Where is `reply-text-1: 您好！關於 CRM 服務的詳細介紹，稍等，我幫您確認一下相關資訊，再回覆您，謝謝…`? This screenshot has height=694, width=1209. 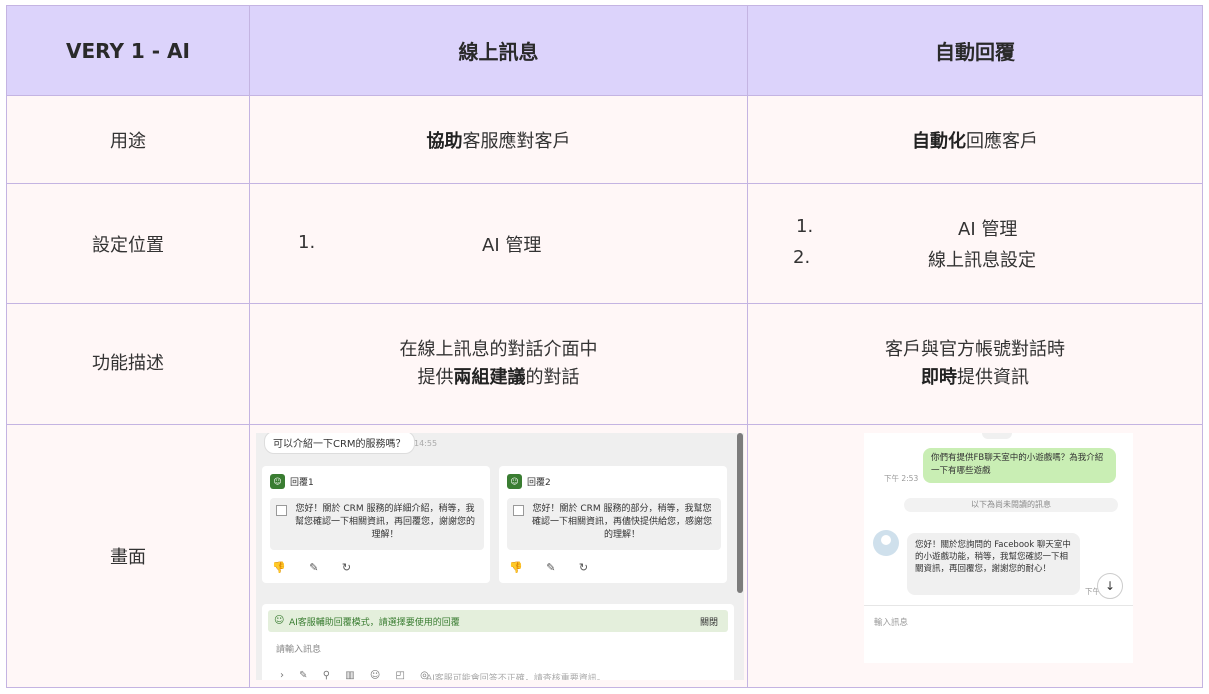 reply-text-1: 您好！關於 CRM 服務的詳細介紹，稍等，我幫您確認一下相關資訊，再回覆您，謝謝… is located at coordinates (384, 522).